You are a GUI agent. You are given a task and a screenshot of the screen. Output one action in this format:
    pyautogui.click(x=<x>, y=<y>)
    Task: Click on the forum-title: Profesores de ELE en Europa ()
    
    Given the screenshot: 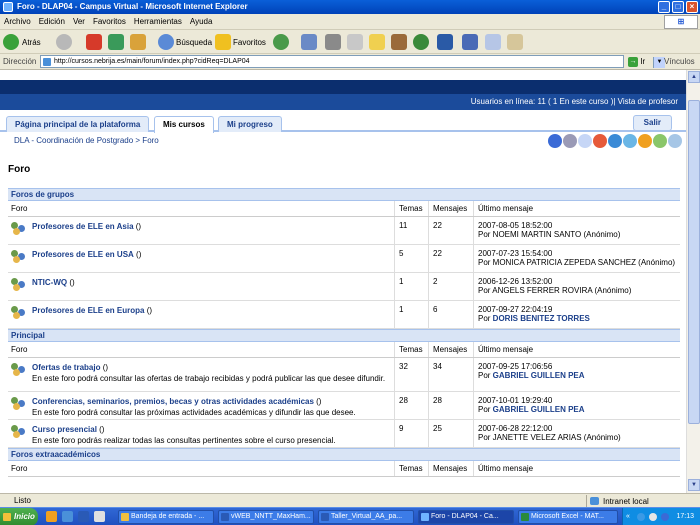 What is the action you would take?
    pyautogui.click(x=92, y=310)
    